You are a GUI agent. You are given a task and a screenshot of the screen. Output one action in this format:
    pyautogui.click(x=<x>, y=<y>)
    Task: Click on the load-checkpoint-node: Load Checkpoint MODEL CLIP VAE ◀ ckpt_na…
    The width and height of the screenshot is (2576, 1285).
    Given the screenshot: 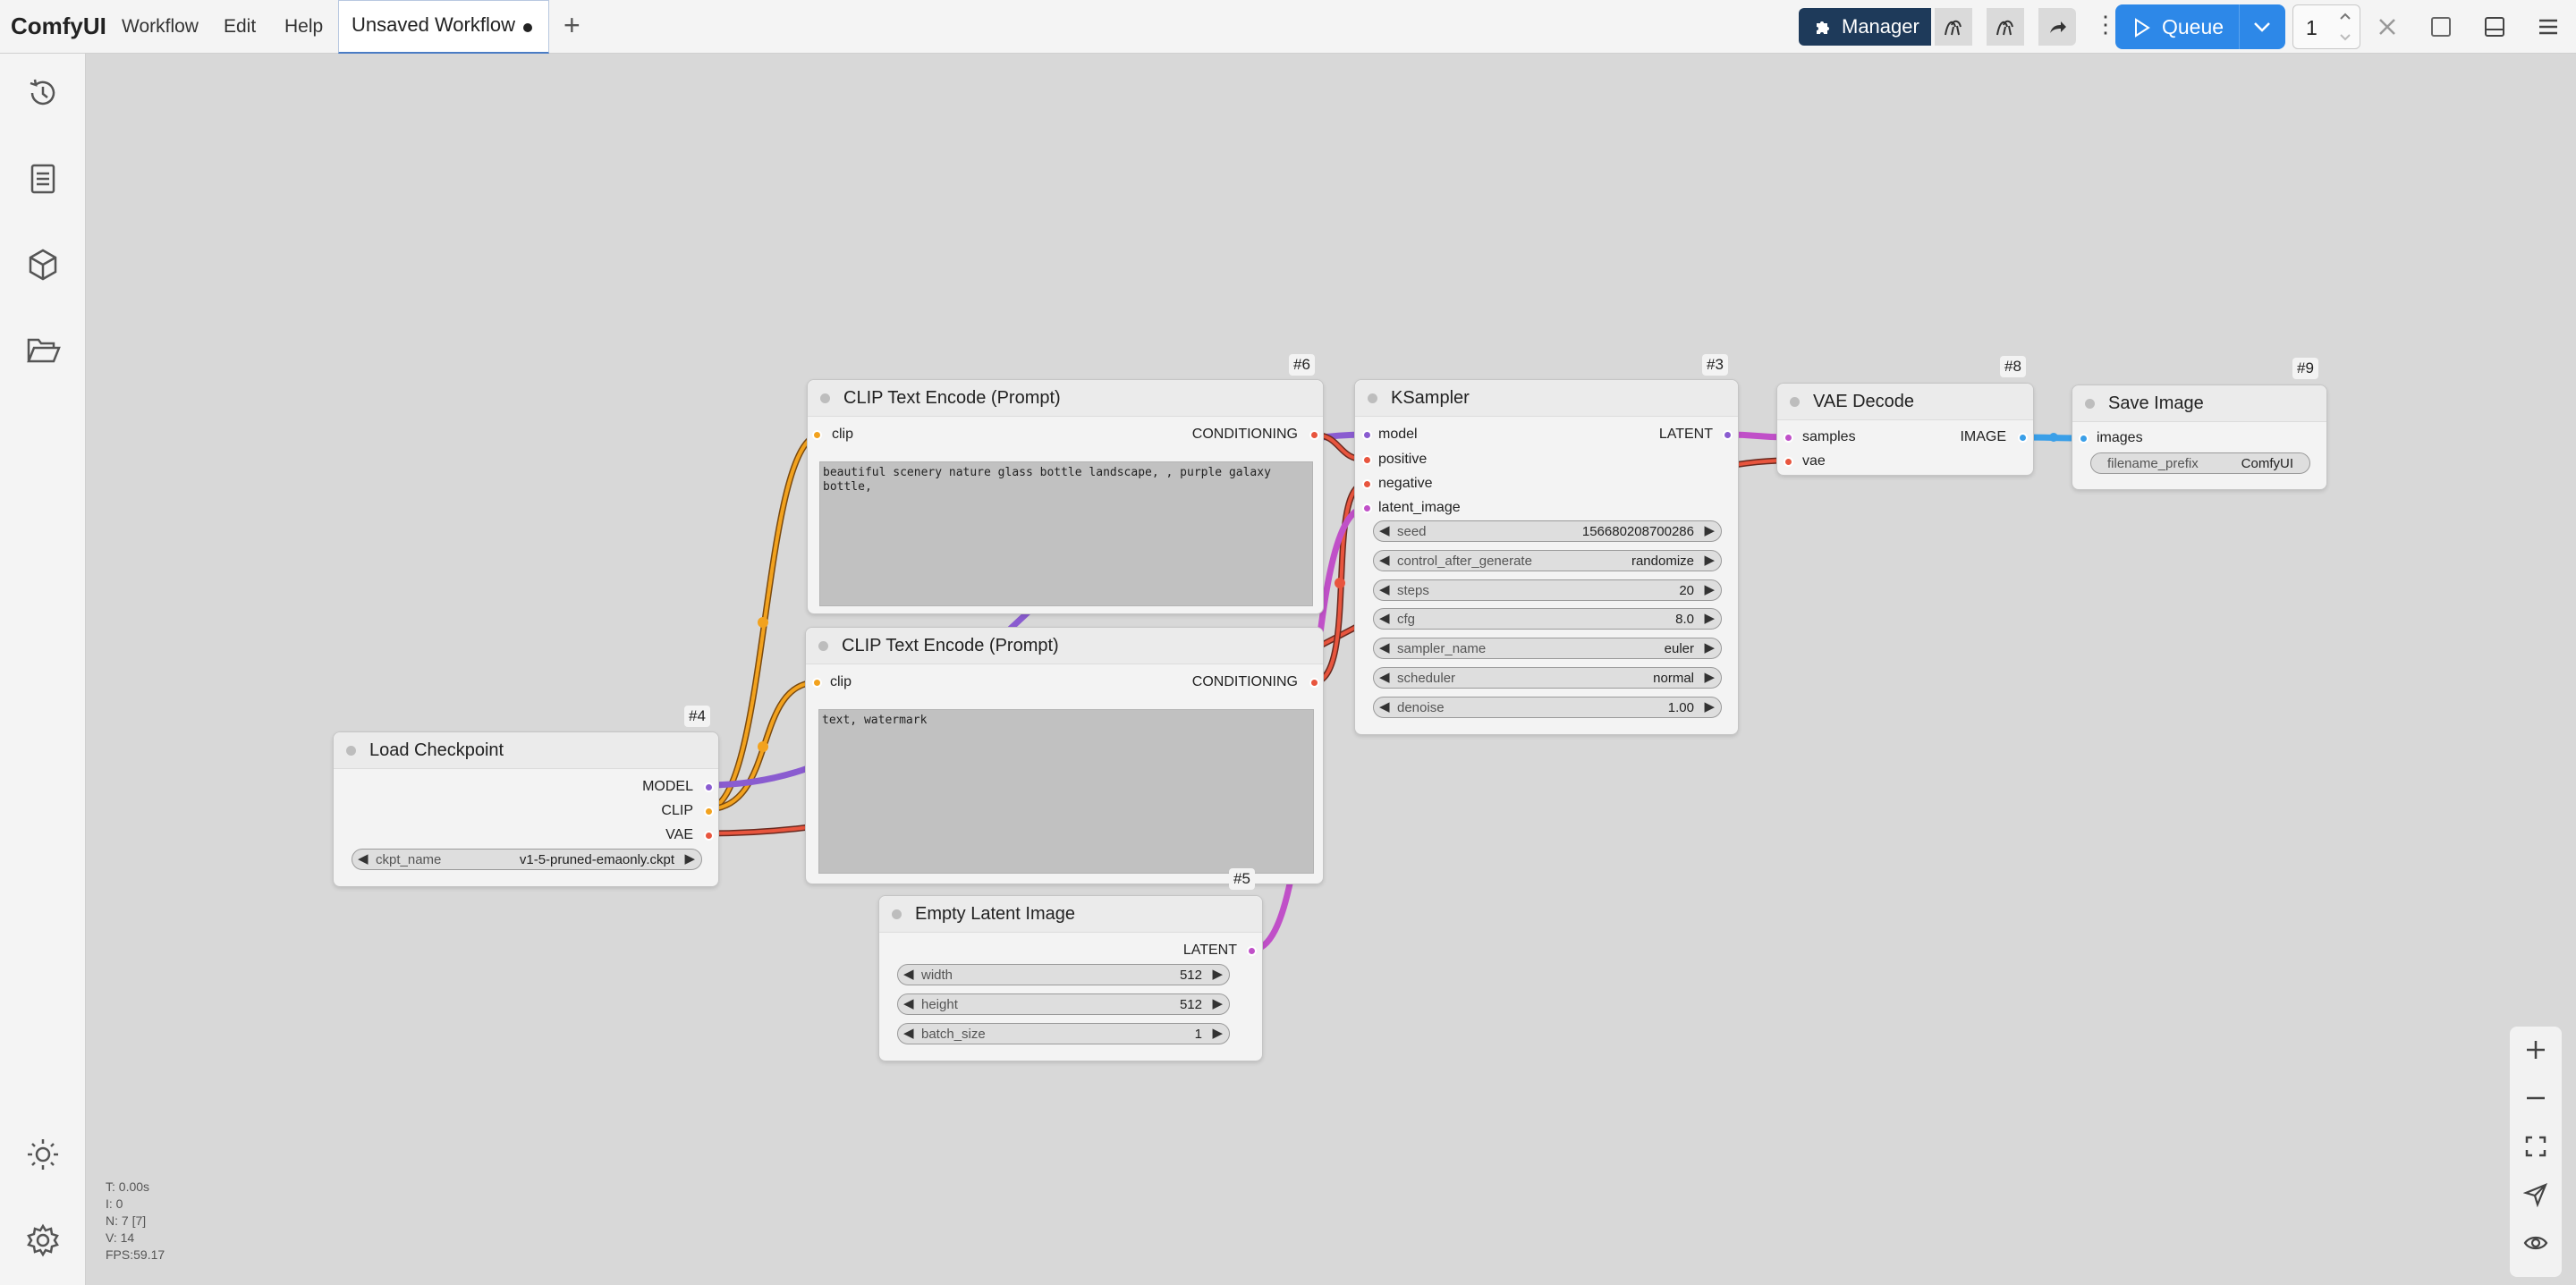 What is the action you would take?
    pyautogui.click(x=526, y=809)
    